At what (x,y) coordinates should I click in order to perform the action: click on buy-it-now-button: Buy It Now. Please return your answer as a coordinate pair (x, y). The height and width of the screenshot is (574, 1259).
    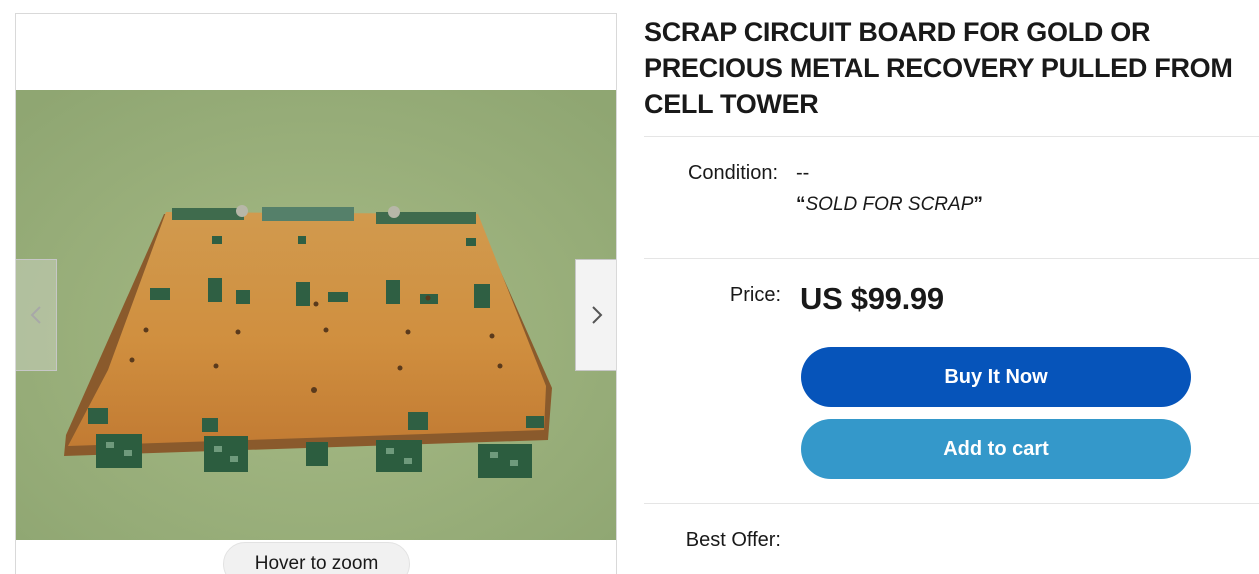
    Looking at the image, I should click on (996, 377).